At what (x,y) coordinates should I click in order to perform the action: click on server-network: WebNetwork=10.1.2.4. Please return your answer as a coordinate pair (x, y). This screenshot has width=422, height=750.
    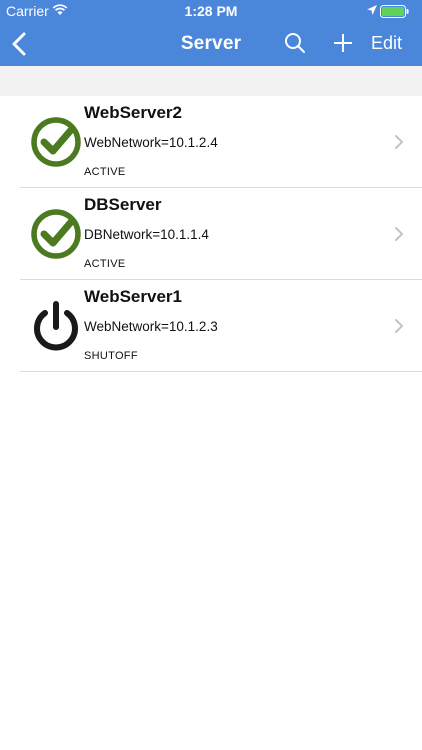
    Looking at the image, I should click on (151, 142).